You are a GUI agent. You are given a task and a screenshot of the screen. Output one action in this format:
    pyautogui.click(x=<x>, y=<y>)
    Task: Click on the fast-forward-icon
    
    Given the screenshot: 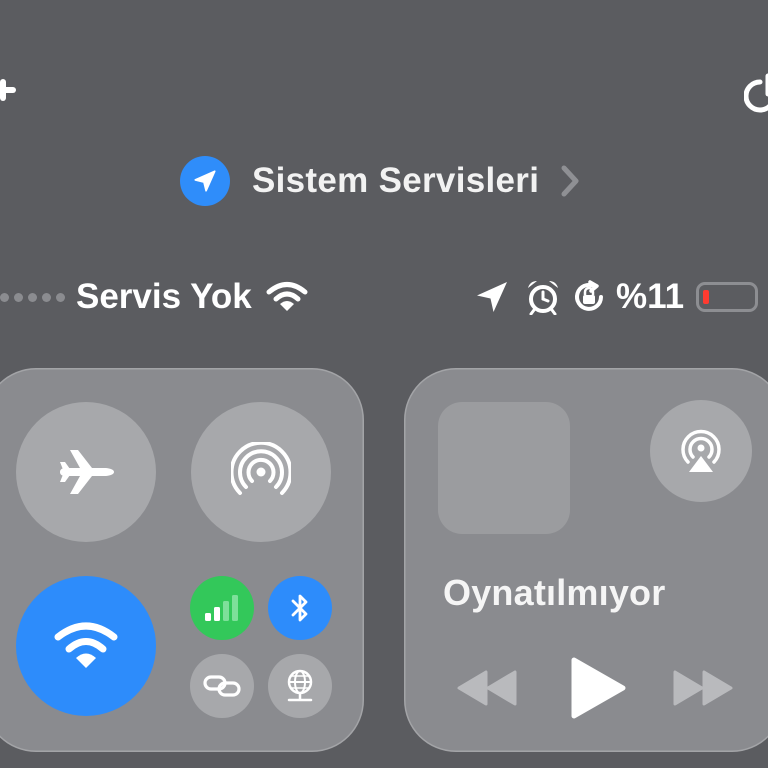 What is the action you would take?
    pyautogui.click(x=703, y=688)
    